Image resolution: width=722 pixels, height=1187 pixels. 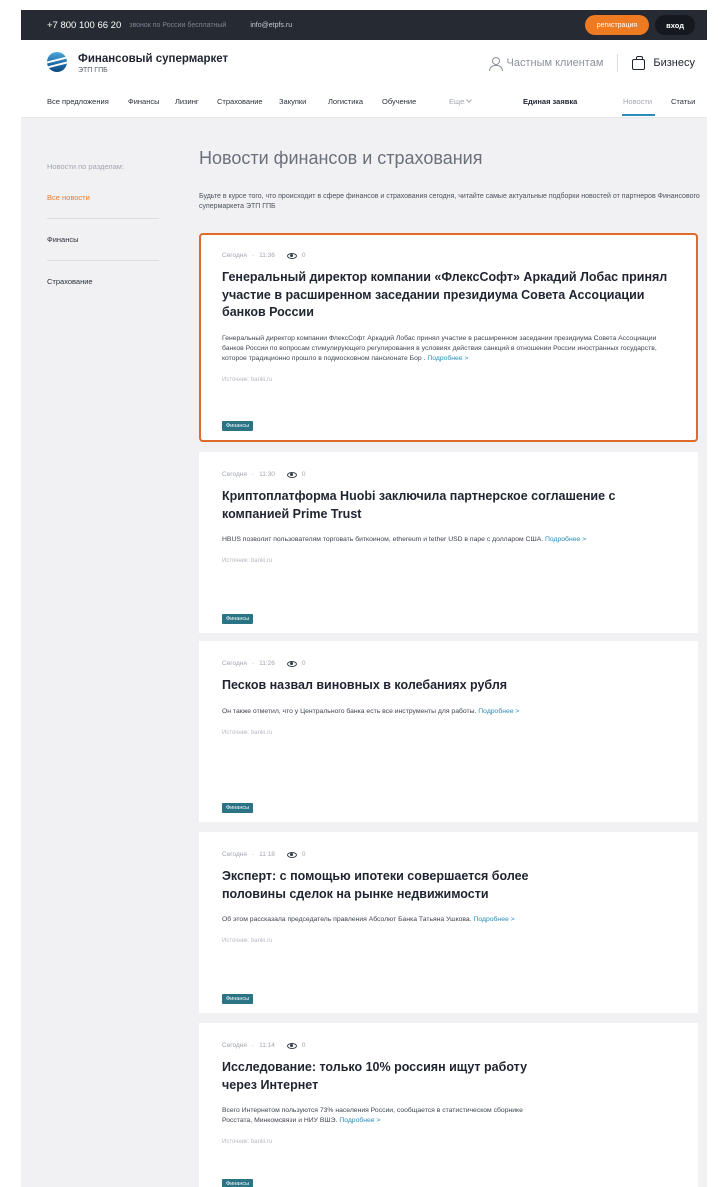 What do you see at coordinates (103, 247) in the screenshot?
I see `sidebar-item-finance: Финансы` at bounding box center [103, 247].